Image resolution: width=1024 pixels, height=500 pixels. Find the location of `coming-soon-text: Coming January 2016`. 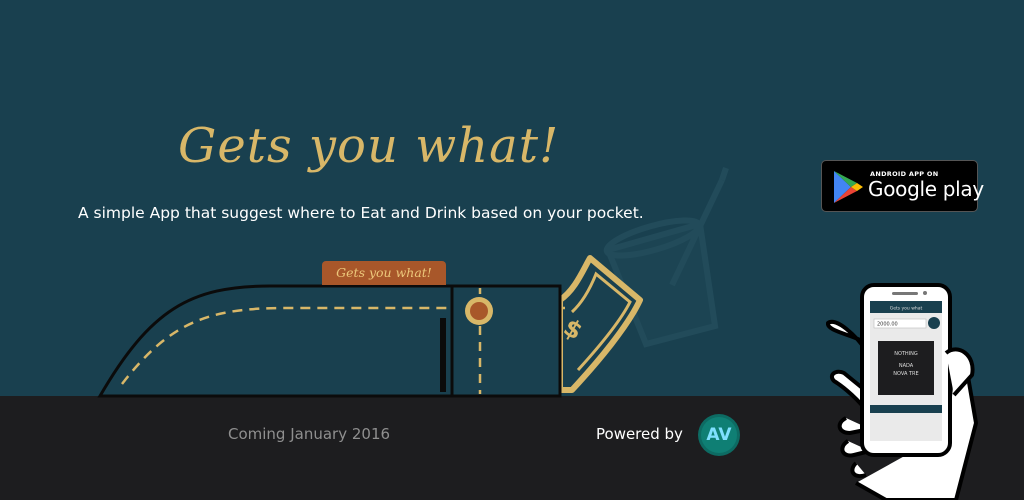

coming-soon-text: Coming January 2016 is located at coordinates (309, 434).